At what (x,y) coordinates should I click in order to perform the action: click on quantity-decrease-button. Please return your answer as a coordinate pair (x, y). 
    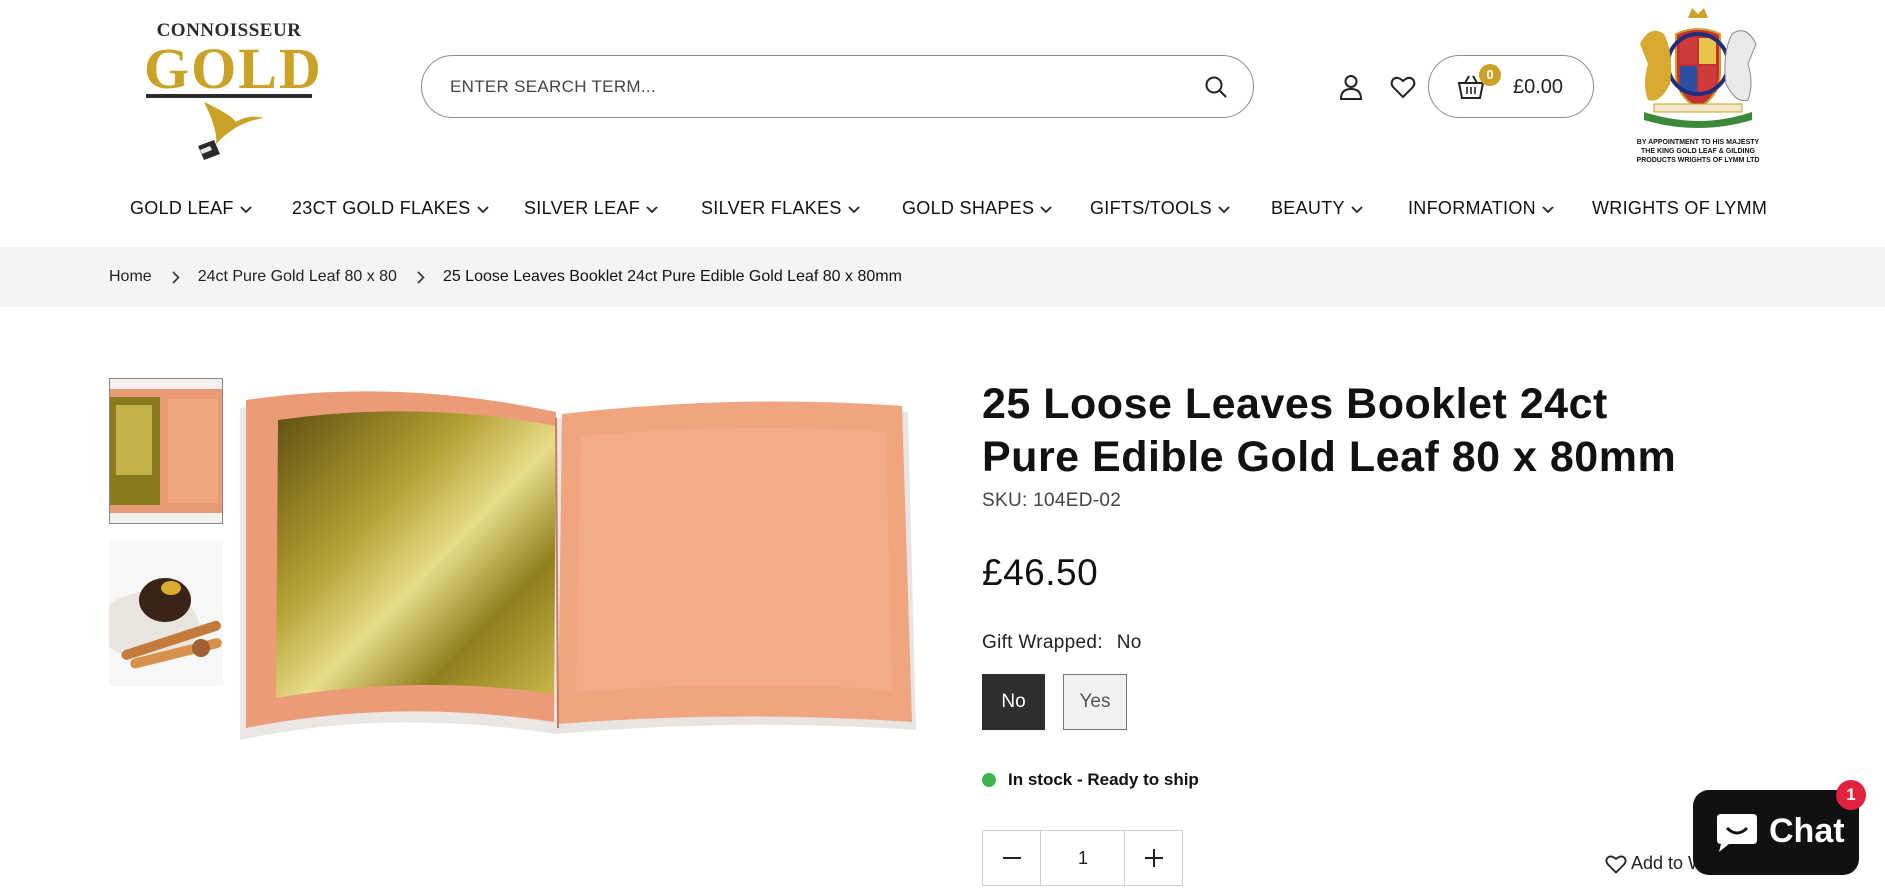
    Looking at the image, I should click on (1012, 858).